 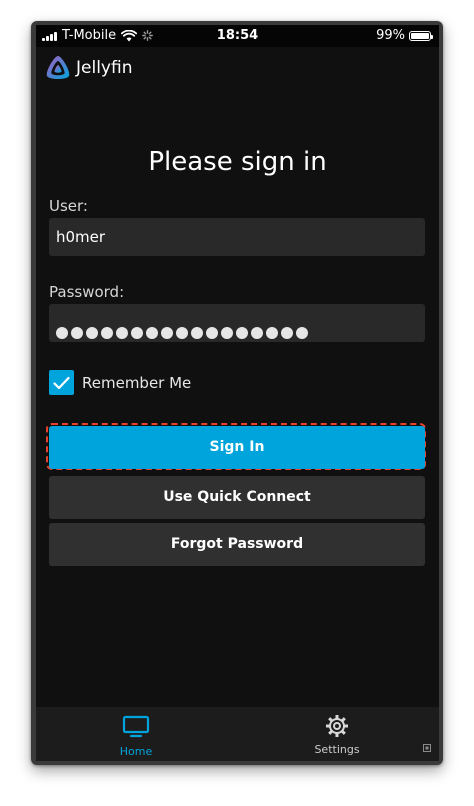 I want to click on password-mask, so click(x=182, y=333).